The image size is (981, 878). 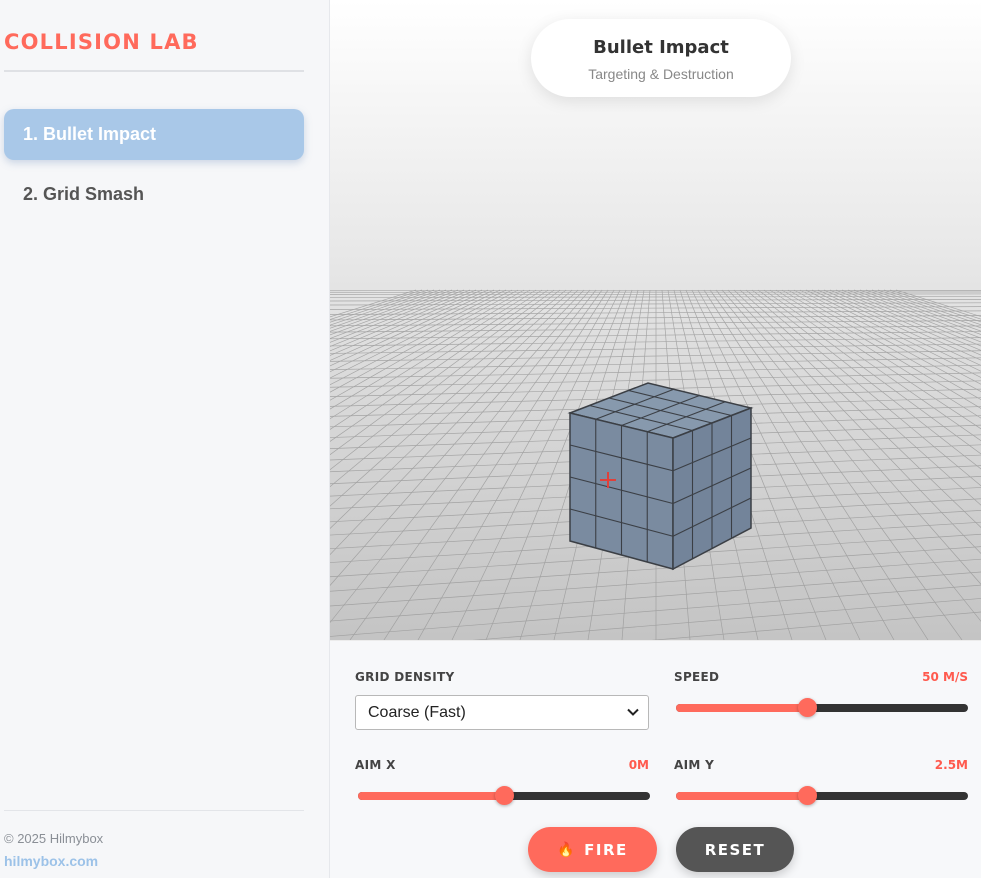 What do you see at coordinates (502, 712) in the screenshot?
I see `grid-density-select: Coarse (Fast)` at bounding box center [502, 712].